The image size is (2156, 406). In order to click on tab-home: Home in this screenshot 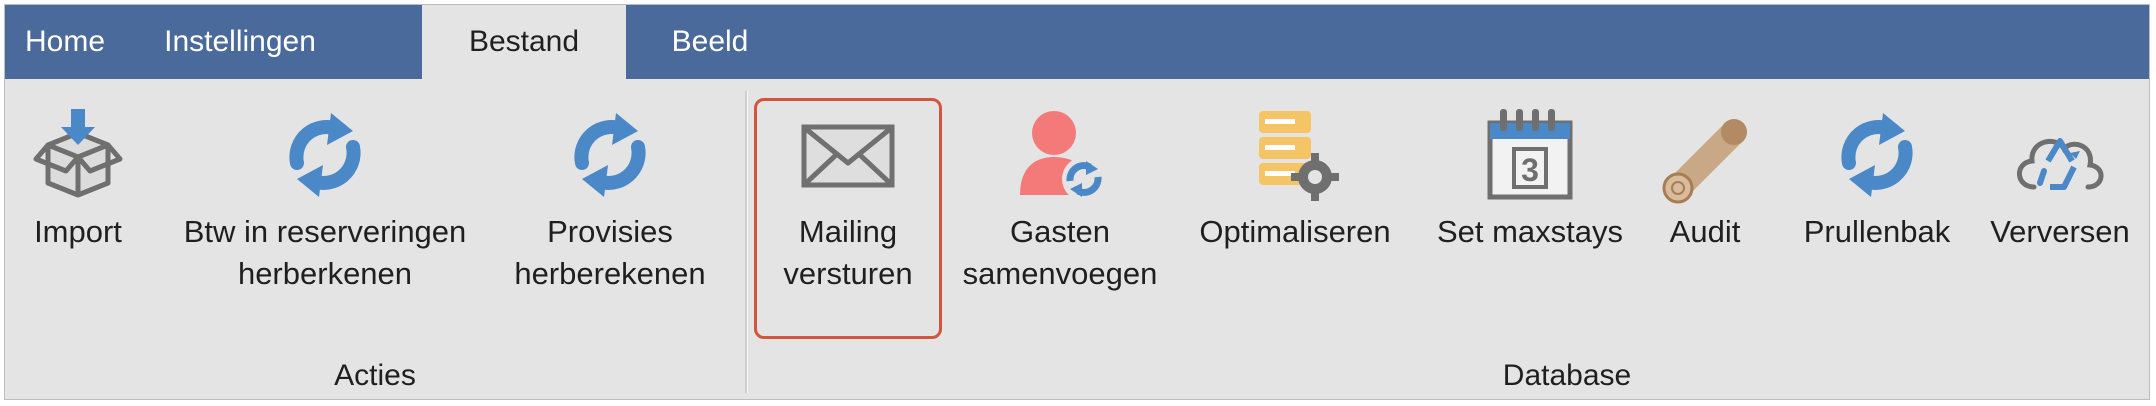, I will do `click(65, 42)`.